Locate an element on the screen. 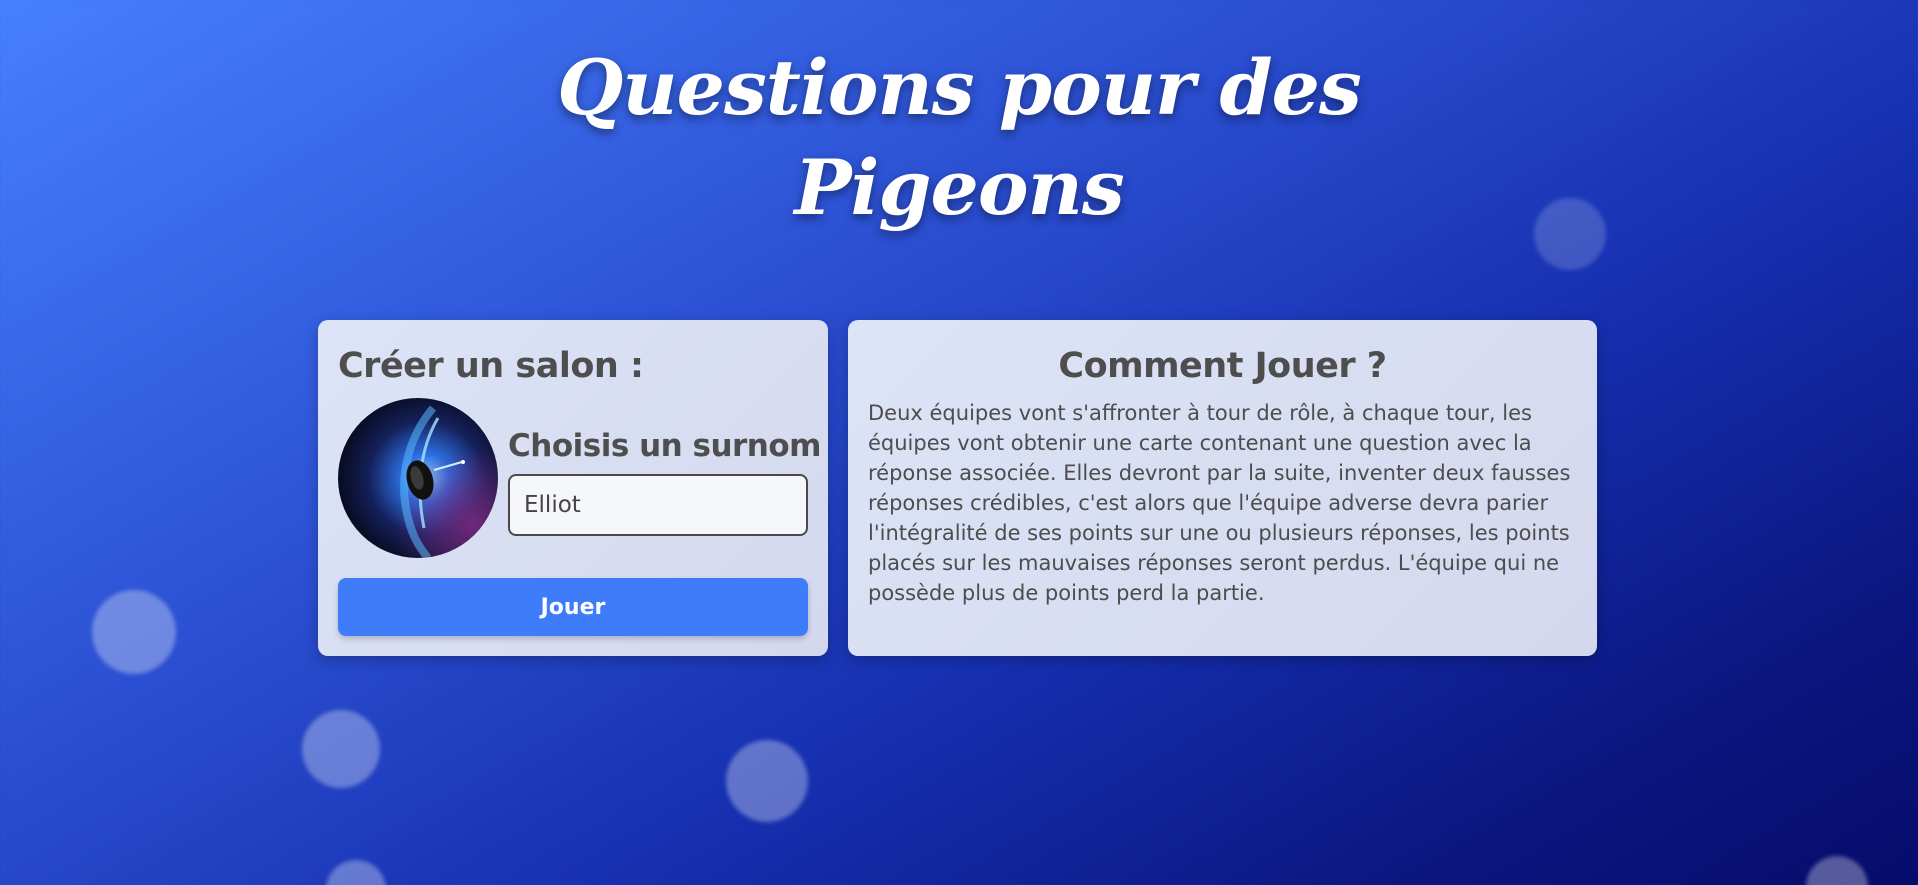  nickname-input is located at coordinates (658, 505).